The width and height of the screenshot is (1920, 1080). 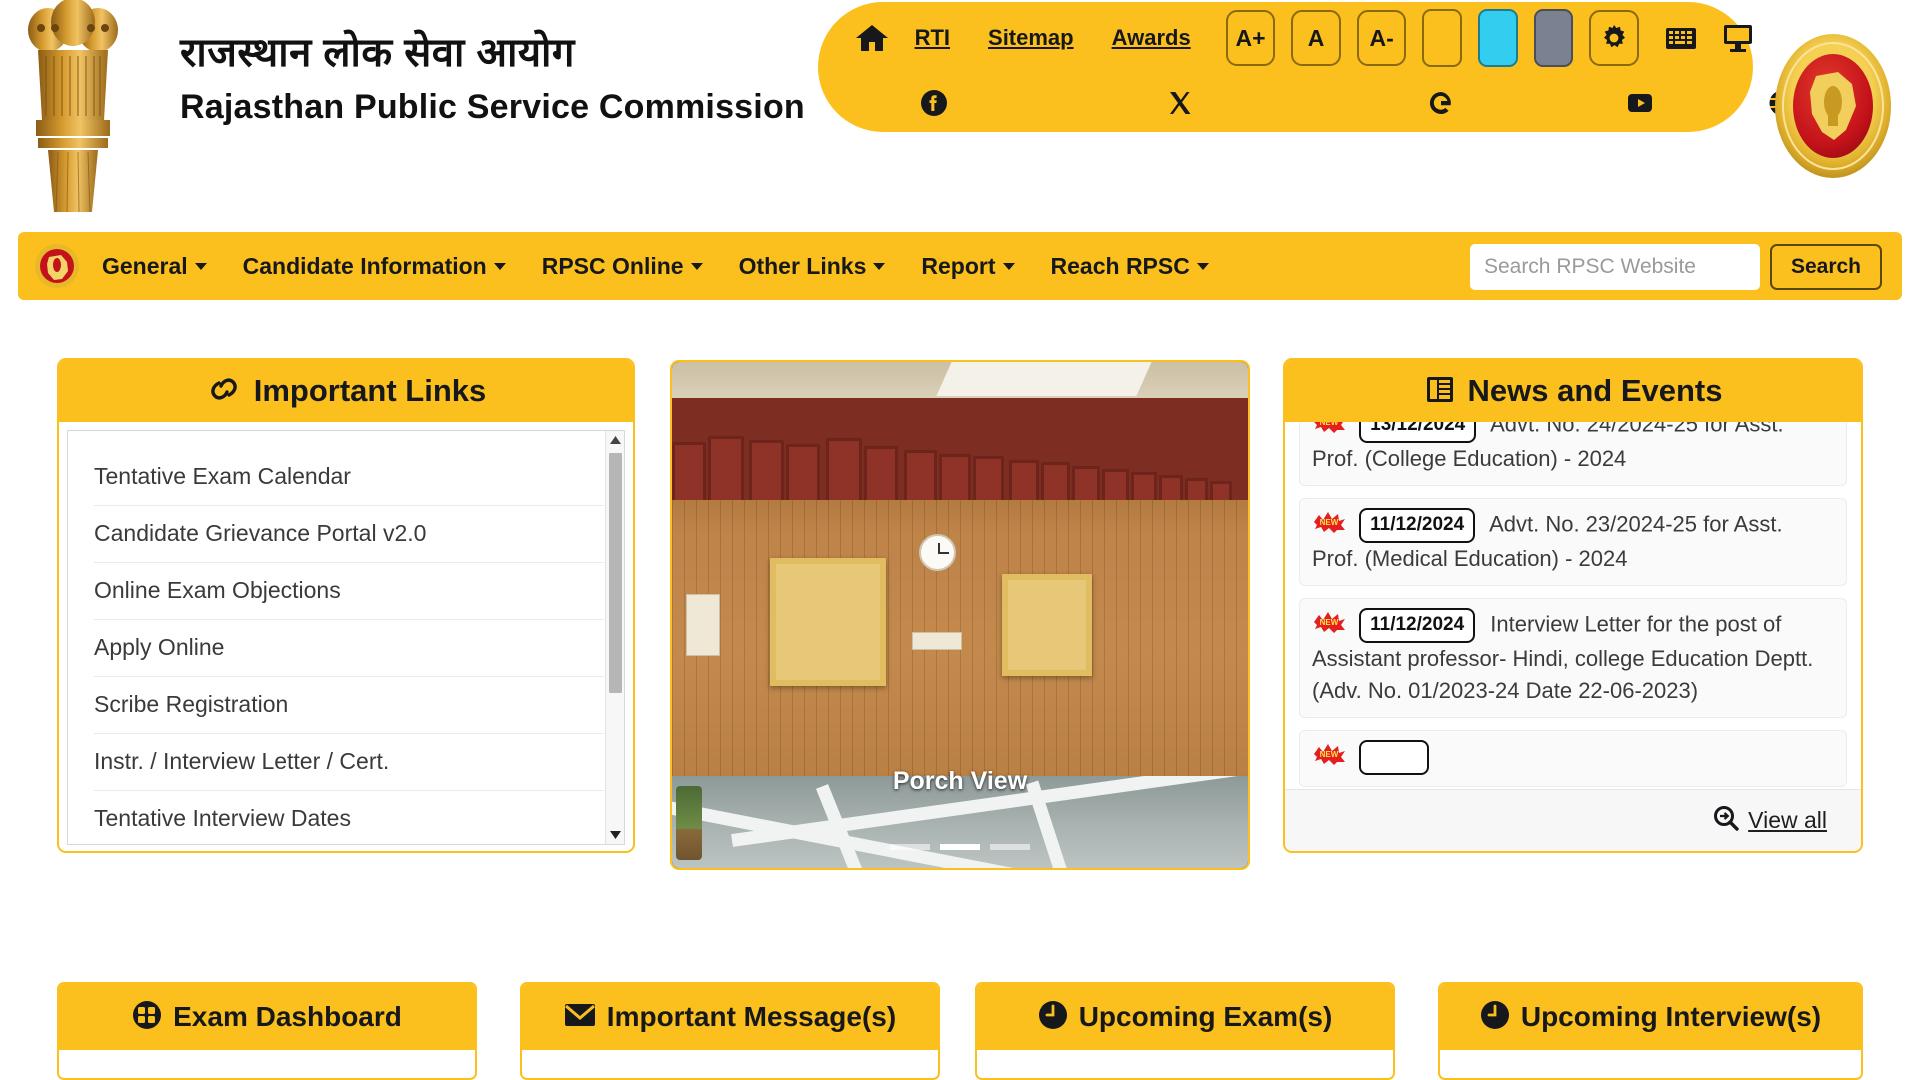 I want to click on scrollbar-thumb, so click(x=615, y=573).